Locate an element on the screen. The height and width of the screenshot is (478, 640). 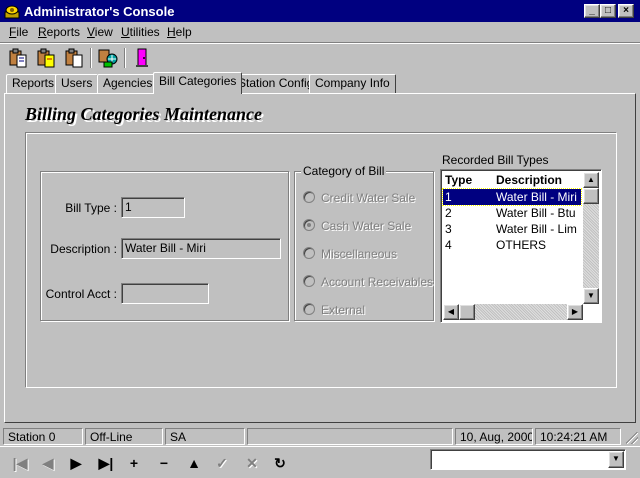
menu-view: View is located at coordinates (100, 32).